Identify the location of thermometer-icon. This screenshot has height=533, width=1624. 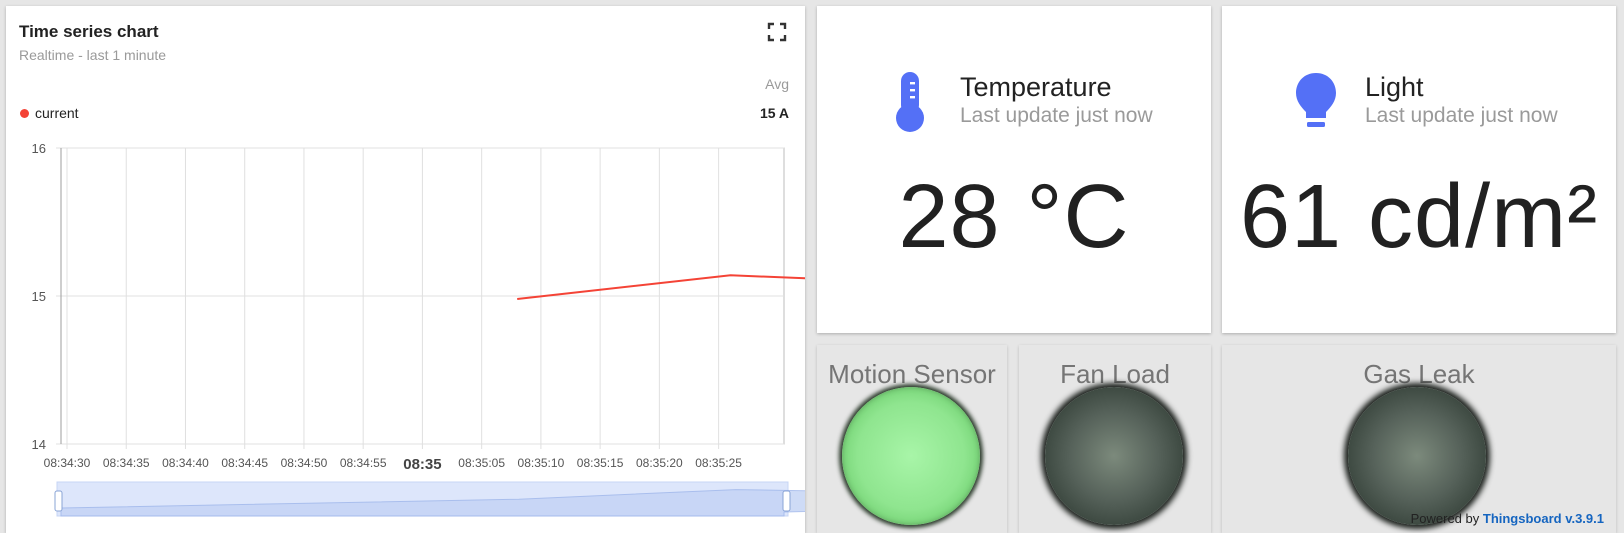
(910, 104).